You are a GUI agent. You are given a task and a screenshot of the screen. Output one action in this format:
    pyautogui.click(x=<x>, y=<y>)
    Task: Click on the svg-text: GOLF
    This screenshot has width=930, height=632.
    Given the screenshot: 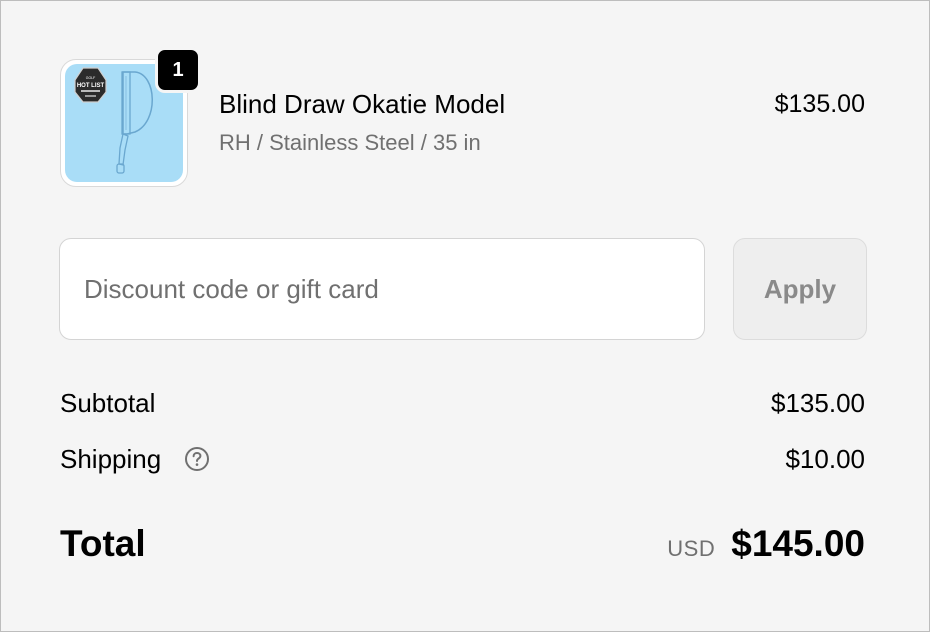 What is the action you would take?
    pyautogui.click(x=91, y=78)
    